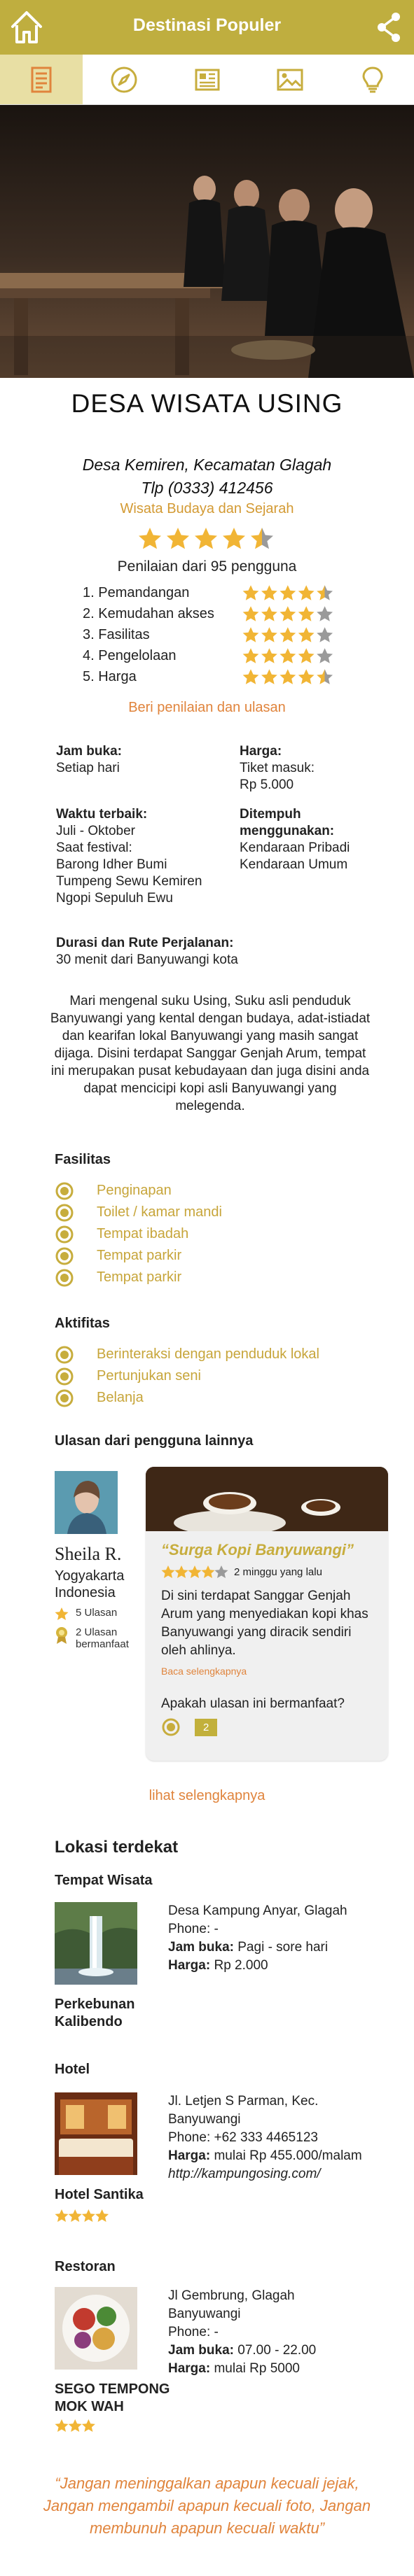 Image resolution: width=414 pixels, height=2576 pixels. What do you see at coordinates (372, 79) in the screenshot?
I see `tab-tips` at bounding box center [372, 79].